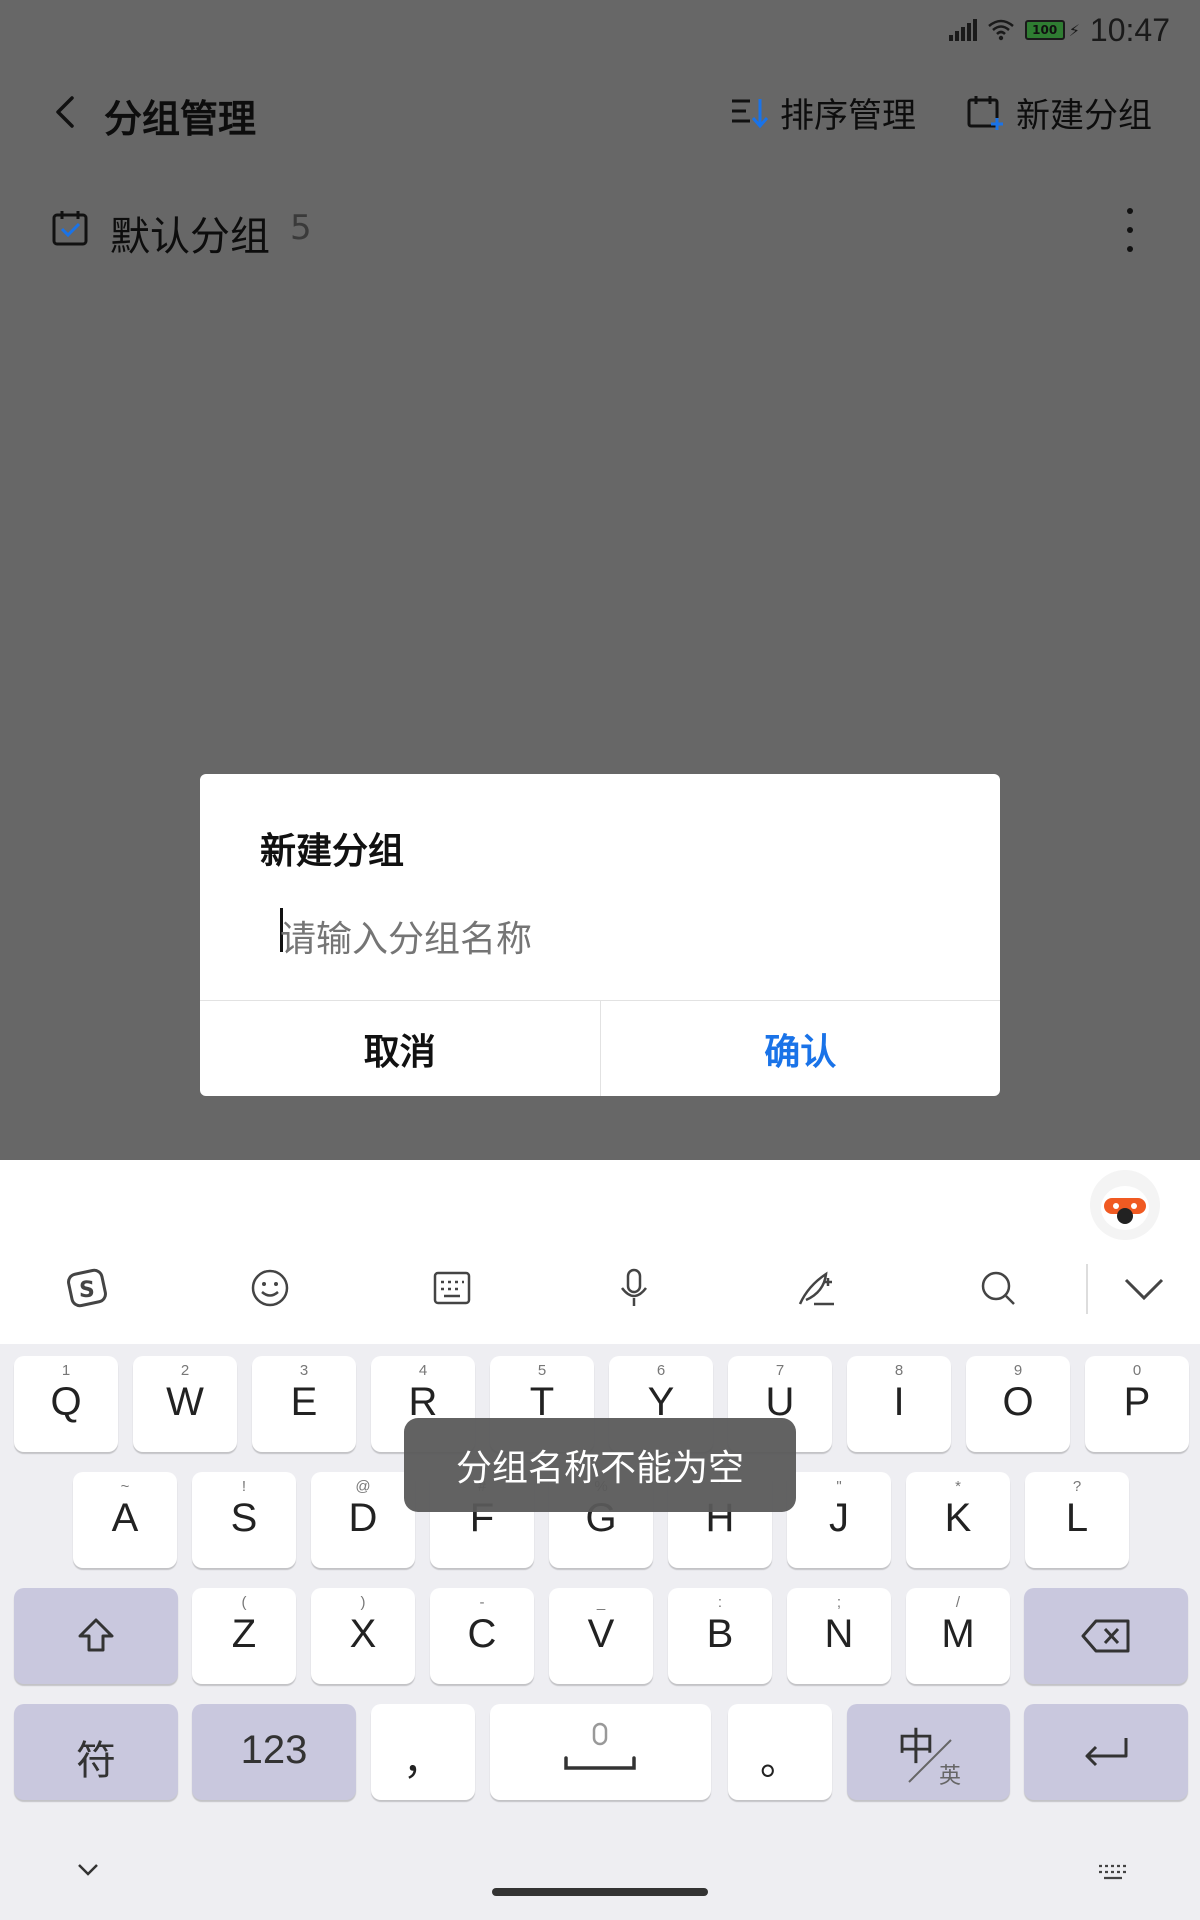  What do you see at coordinates (899, 1404) in the screenshot?
I see `key-i: 8I` at bounding box center [899, 1404].